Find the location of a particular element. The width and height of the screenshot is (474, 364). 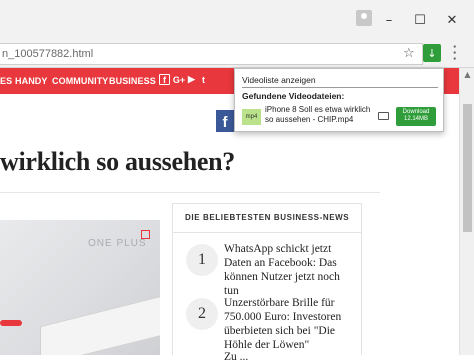

nav-item-business: BUSINESS is located at coordinates (132, 81).